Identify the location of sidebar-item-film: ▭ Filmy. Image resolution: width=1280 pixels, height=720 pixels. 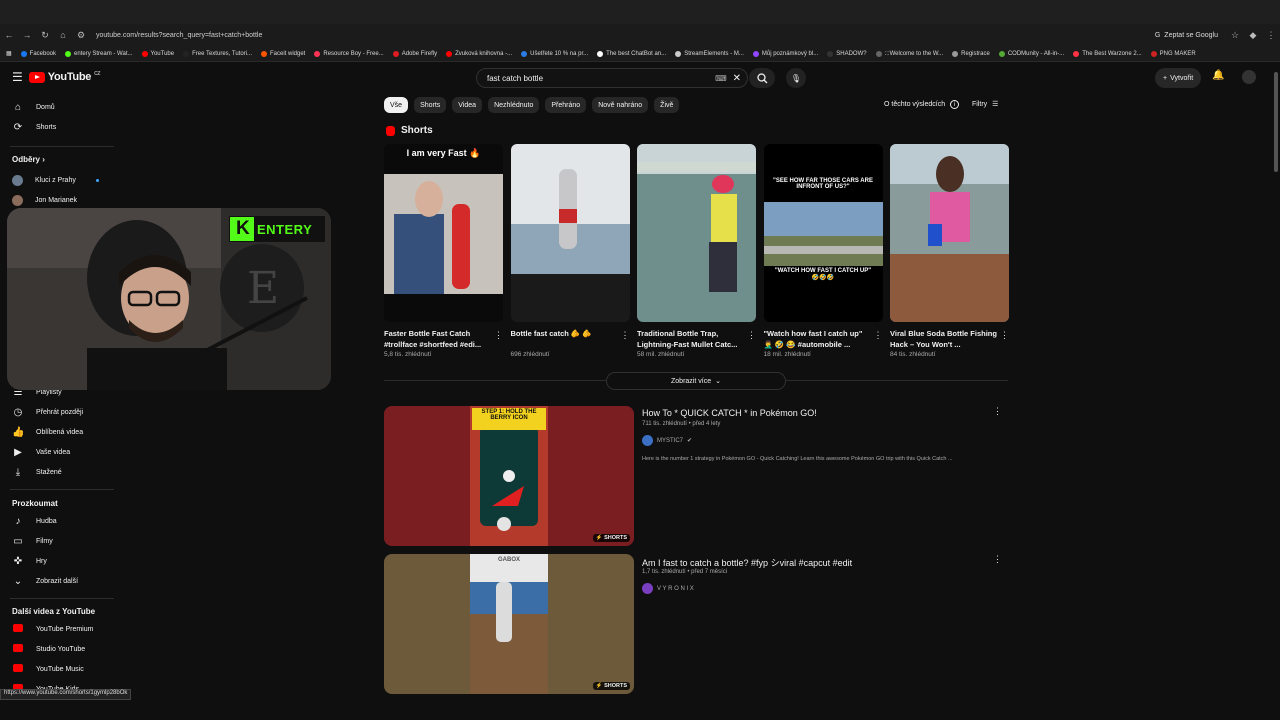
(32, 541).